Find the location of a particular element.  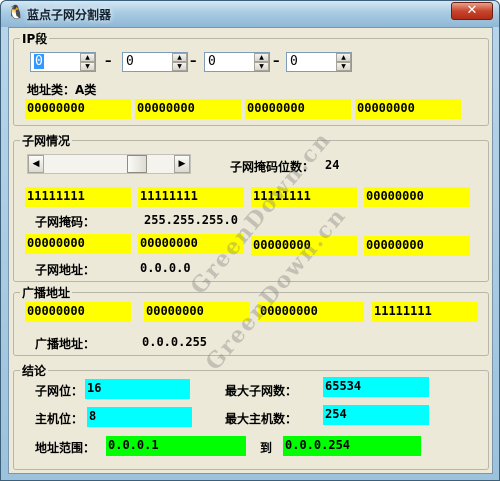

mask-binary-octet-1: 11111111 is located at coordinates (78, 197).